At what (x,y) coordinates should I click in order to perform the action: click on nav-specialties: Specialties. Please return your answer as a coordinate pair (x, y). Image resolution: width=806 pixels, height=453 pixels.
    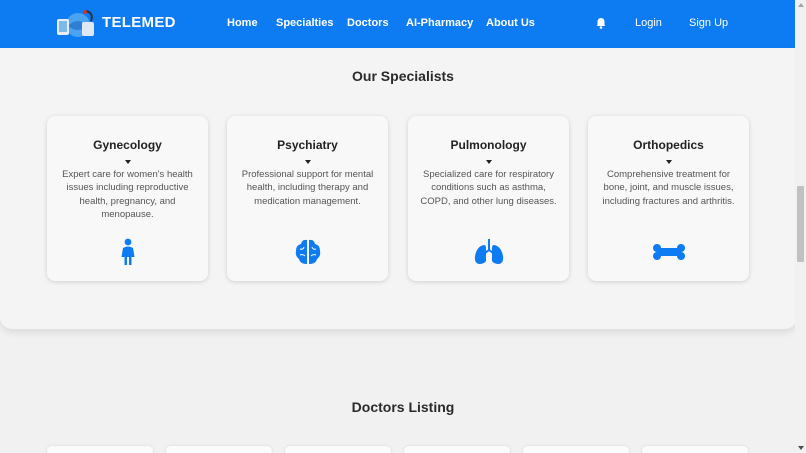
    Looking at the image, I should click on (304, 23).